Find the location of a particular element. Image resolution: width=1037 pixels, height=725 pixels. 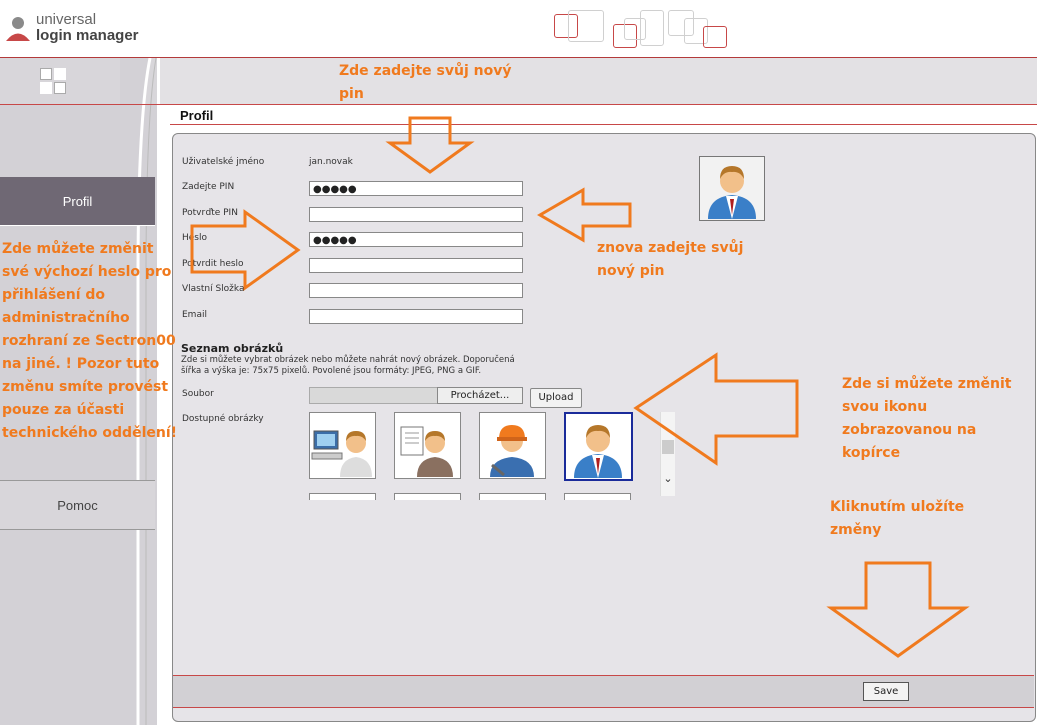

arrow-left-icons-icon is located at coordinates (716, 409).